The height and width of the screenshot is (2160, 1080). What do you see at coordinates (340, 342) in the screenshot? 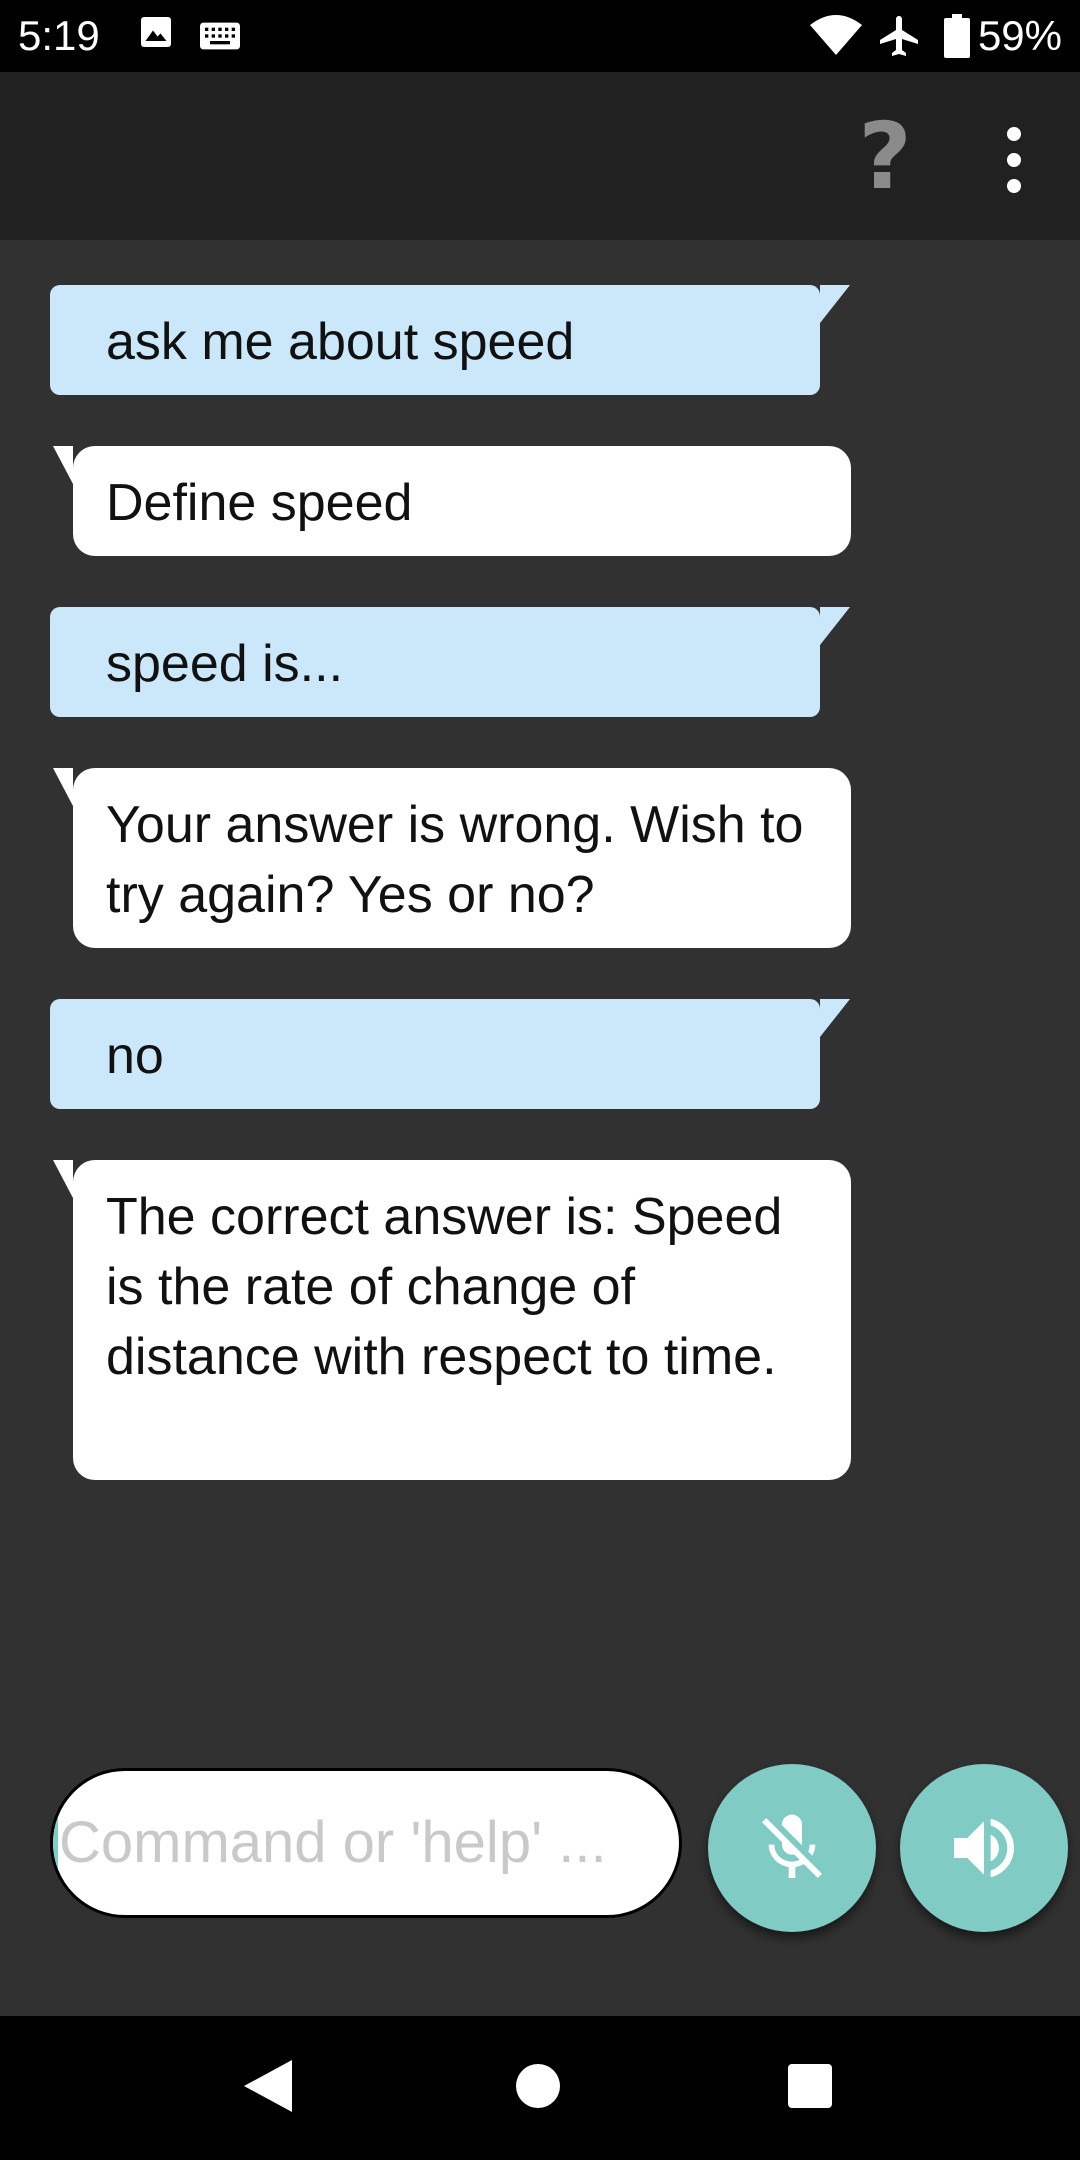
I see `message-text: ask me about speed` at bounding box center [340, 342].